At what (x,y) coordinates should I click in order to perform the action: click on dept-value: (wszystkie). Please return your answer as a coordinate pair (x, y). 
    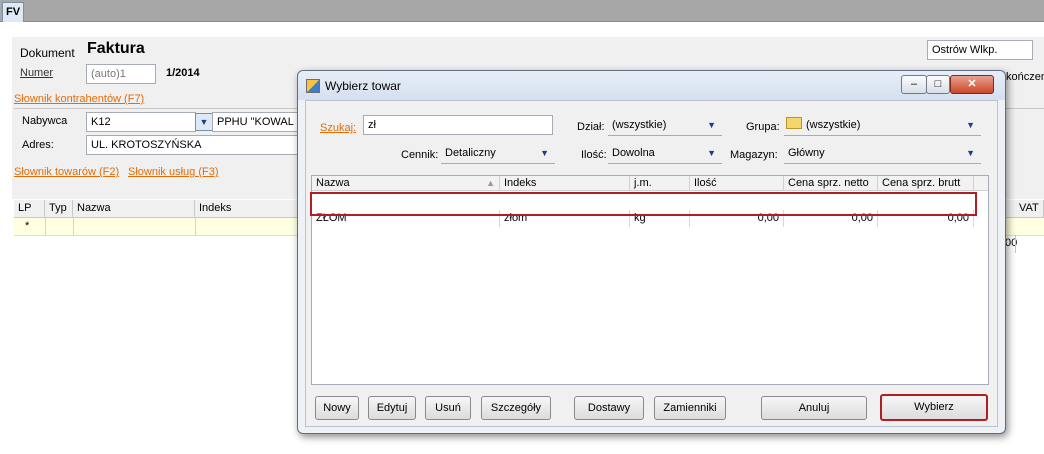
    Looking at the image, I should click on (639, 125).